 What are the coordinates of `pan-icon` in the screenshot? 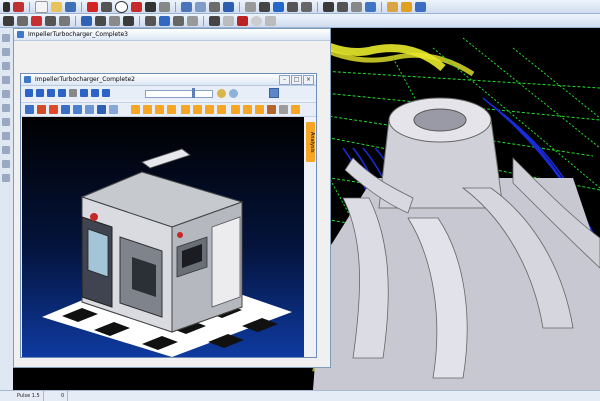 It's located at (292, 6).